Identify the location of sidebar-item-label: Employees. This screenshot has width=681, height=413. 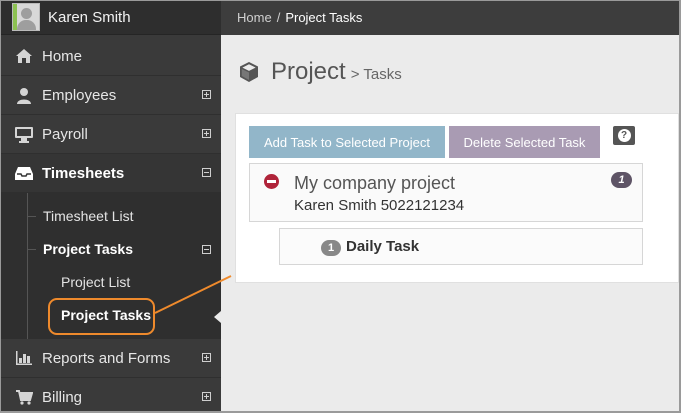
(79, 95).